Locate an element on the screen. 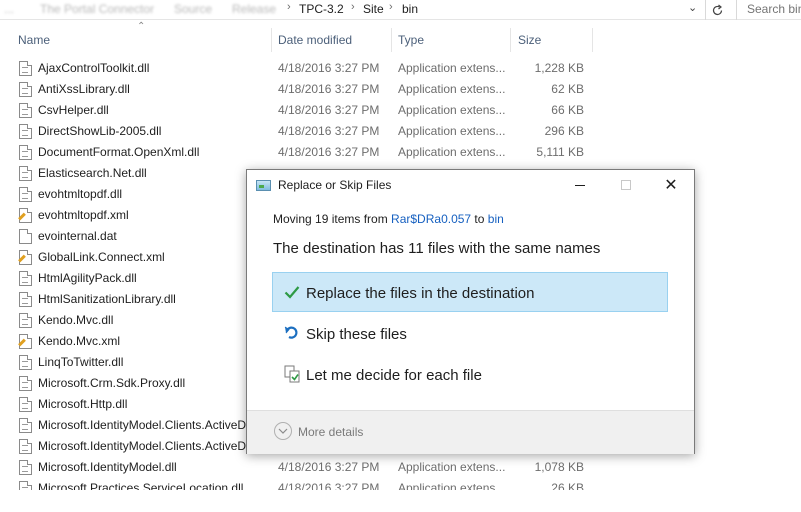  moving-to: to is located at coordinates (479, 219).